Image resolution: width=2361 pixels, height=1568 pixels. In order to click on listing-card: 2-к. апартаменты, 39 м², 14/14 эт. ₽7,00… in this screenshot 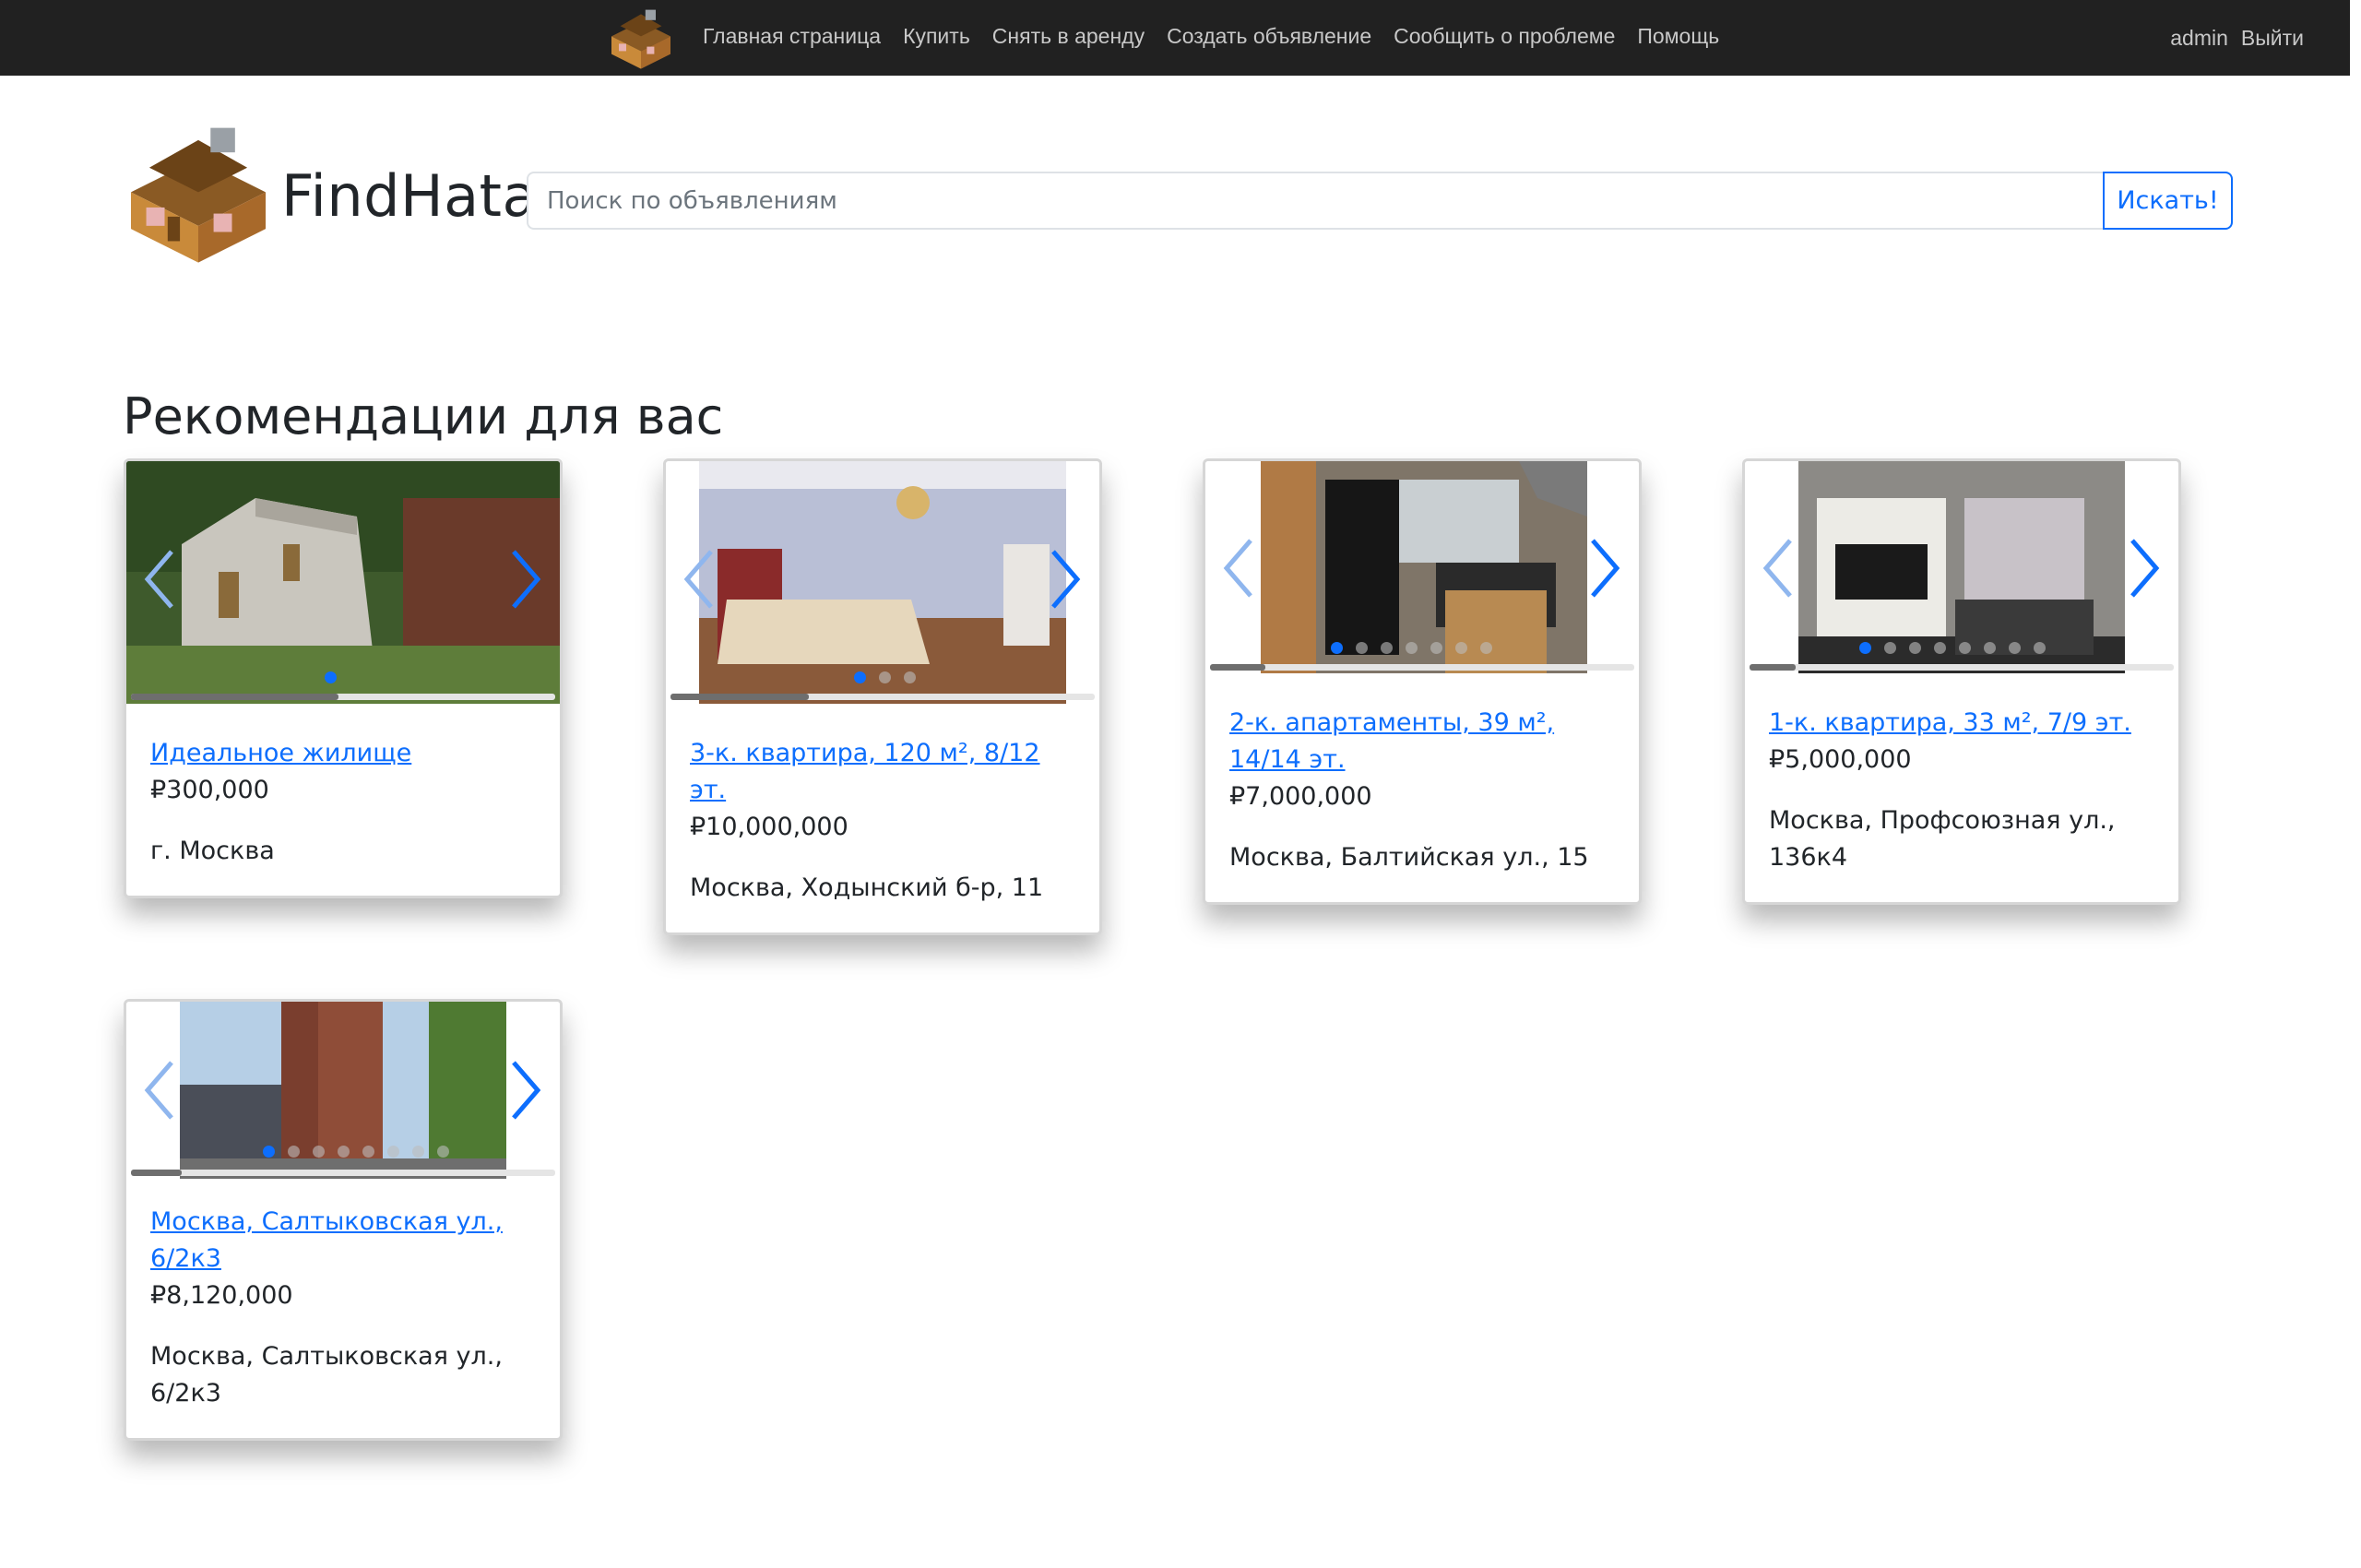, I will do `click(1422, 681)`.